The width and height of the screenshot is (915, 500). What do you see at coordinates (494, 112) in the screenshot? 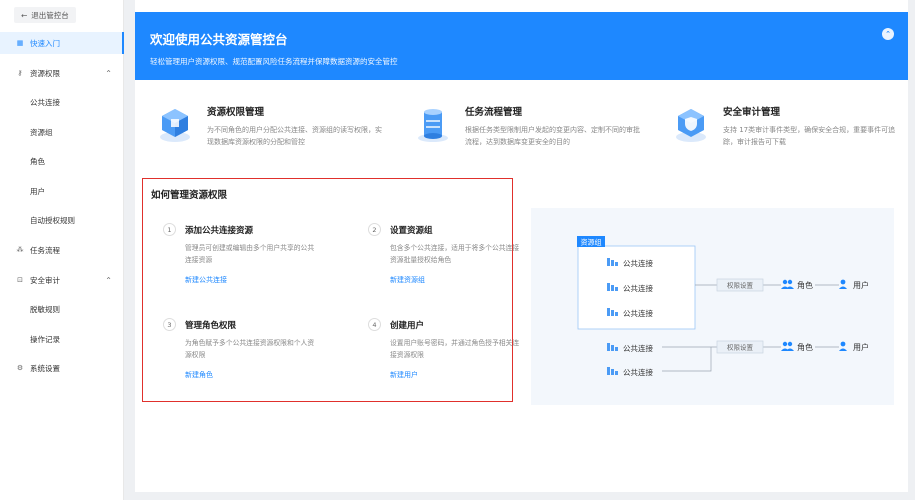
I see `feature-title: 任务流程管理` at bounding box center [494, 112].